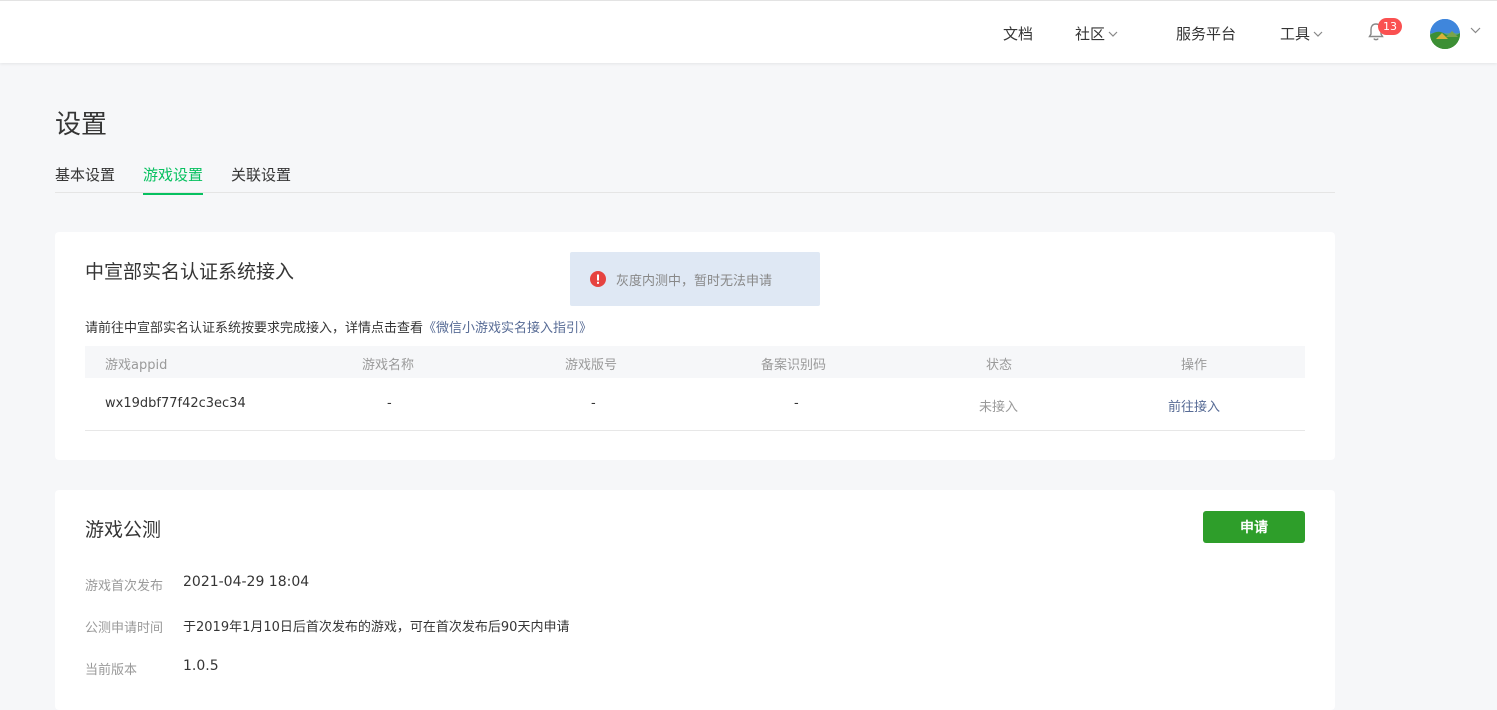  I want to click on toast-message: 灰度内测中，暂时无法申请, so click(694, 281).